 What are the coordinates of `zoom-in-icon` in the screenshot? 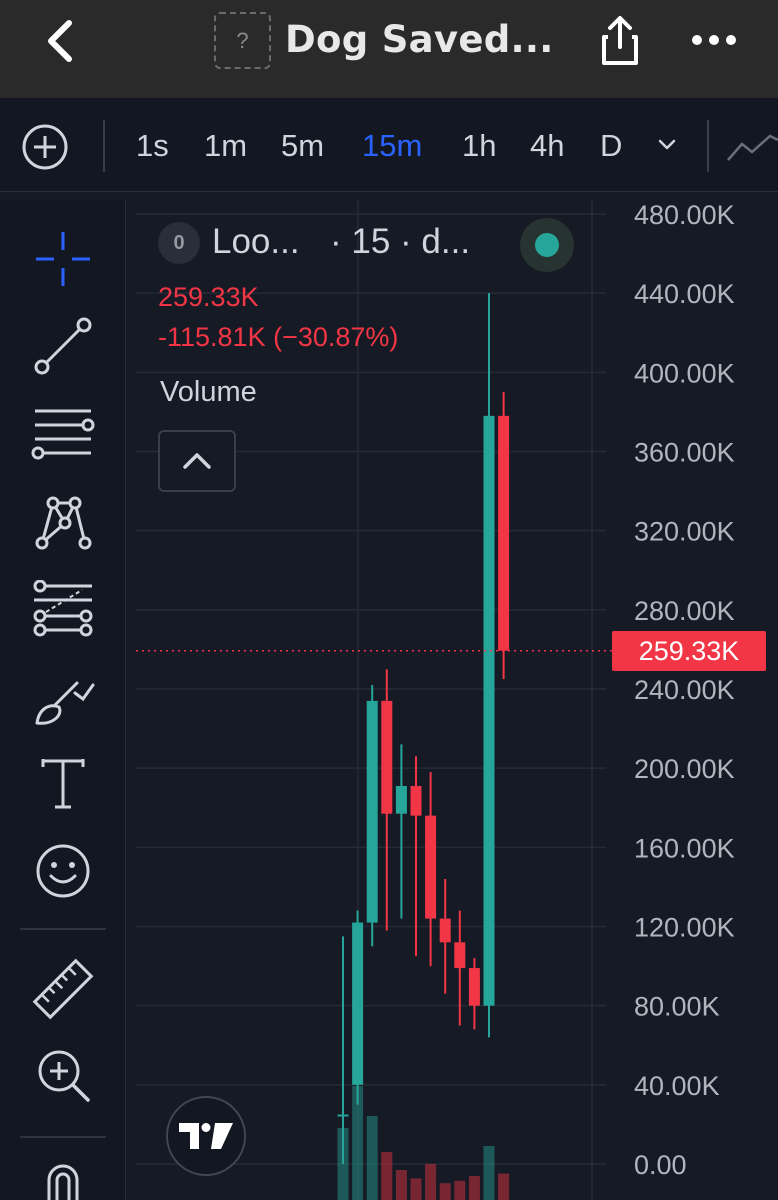 It's located at (64, 1076).